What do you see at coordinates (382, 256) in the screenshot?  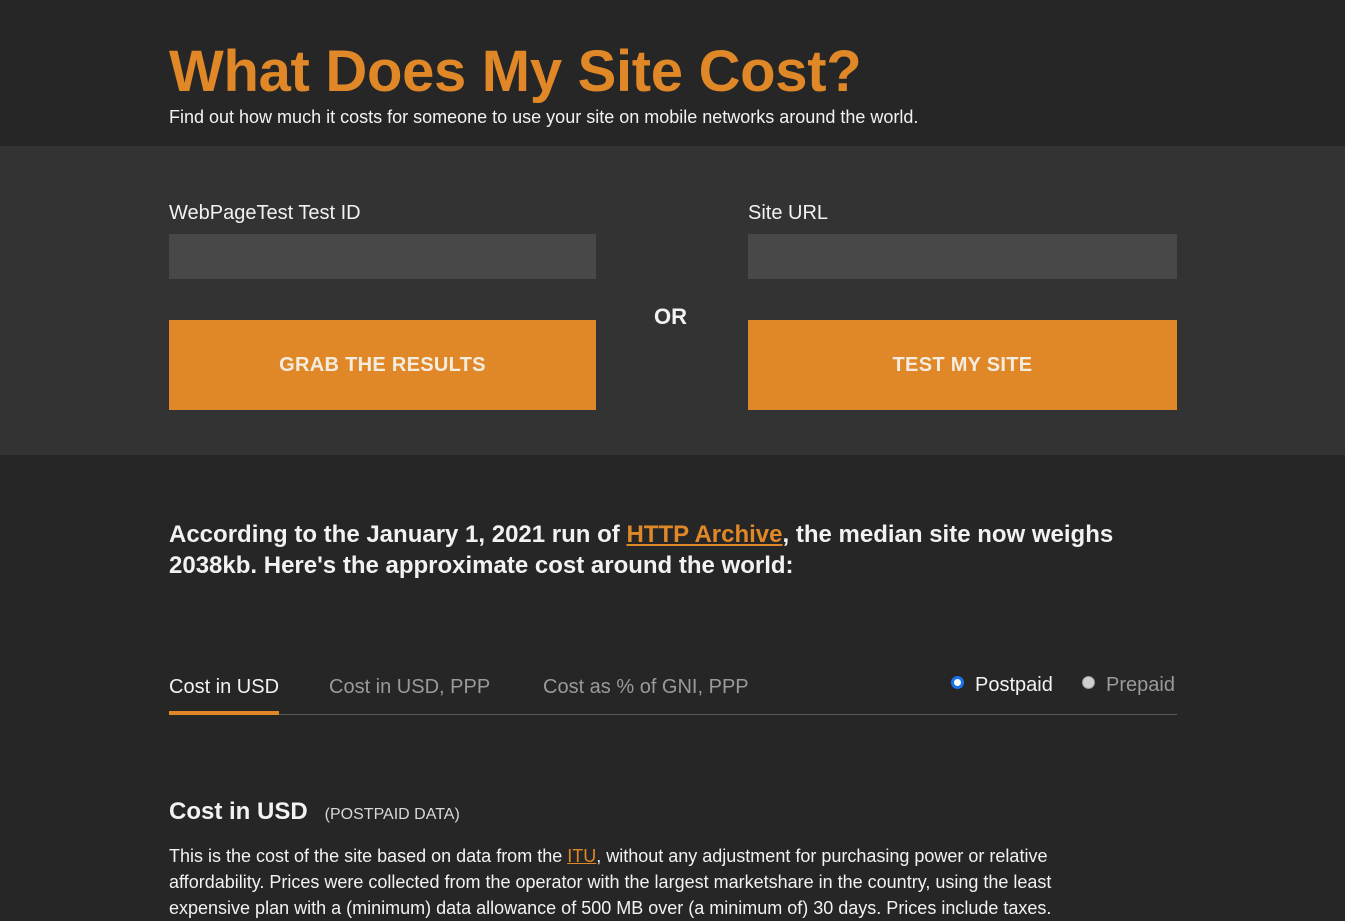 I see `test-id-input` at bounding box center [382, 256].